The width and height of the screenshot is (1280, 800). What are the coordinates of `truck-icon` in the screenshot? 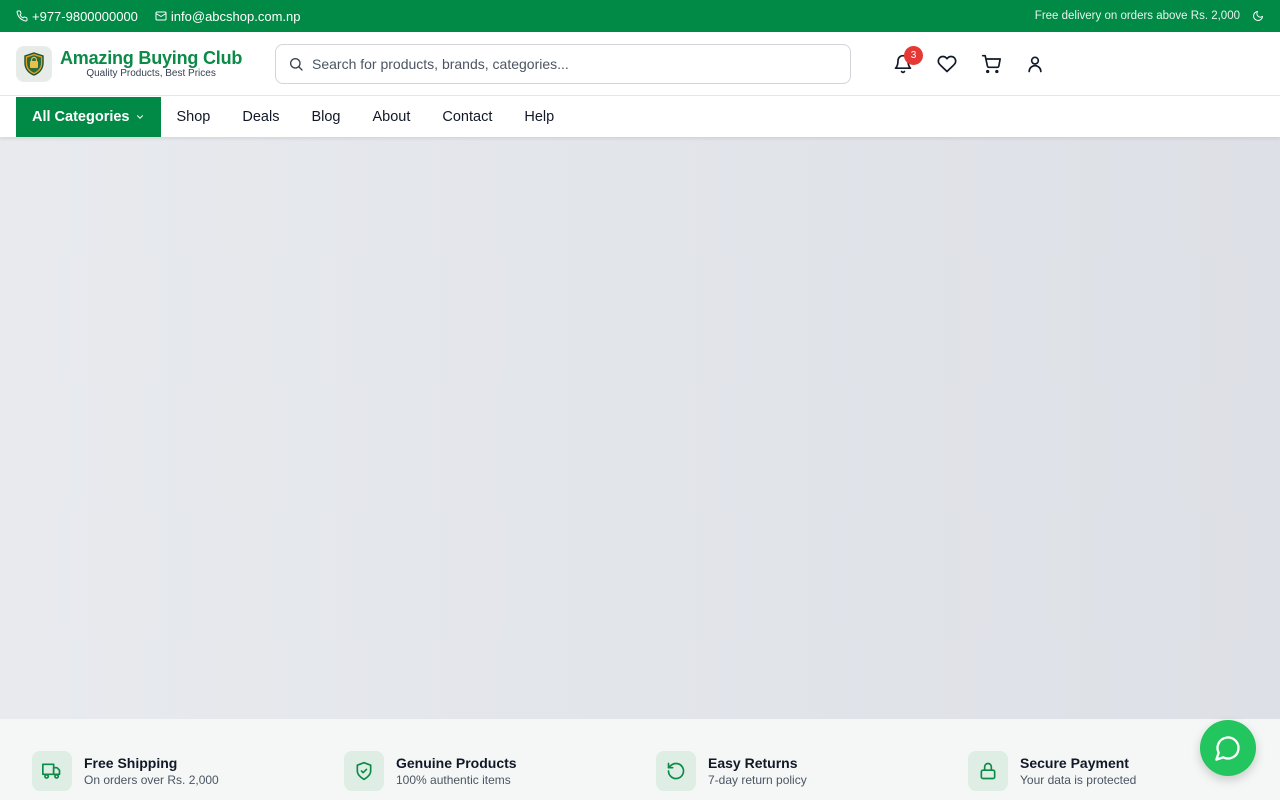 It's located at (51, 771).